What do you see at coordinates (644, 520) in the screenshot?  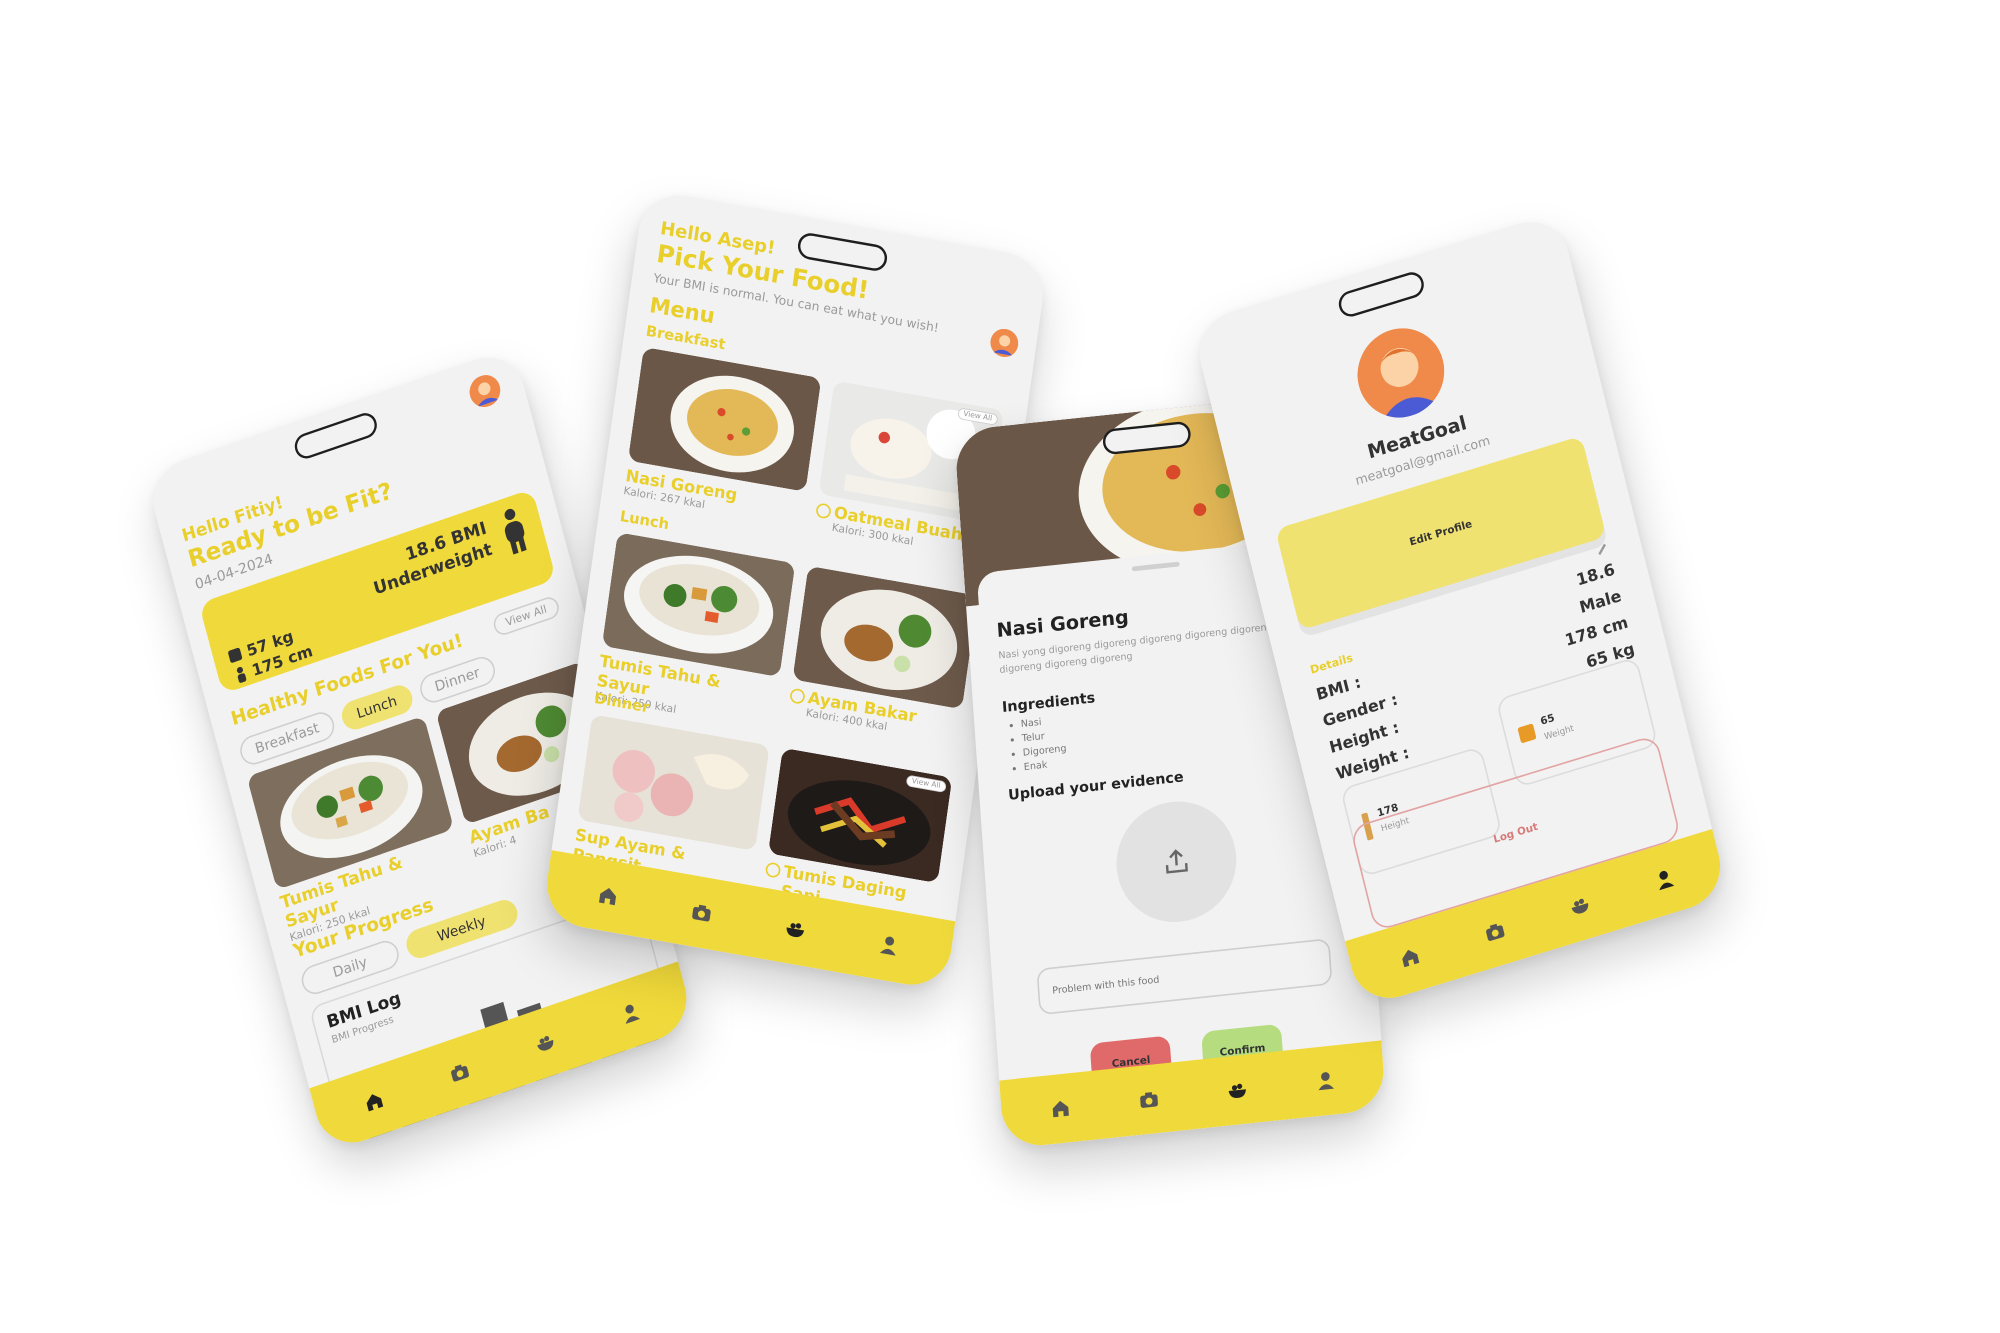 I see `lunch-title: Lunch` at bounding box center [644, 520].